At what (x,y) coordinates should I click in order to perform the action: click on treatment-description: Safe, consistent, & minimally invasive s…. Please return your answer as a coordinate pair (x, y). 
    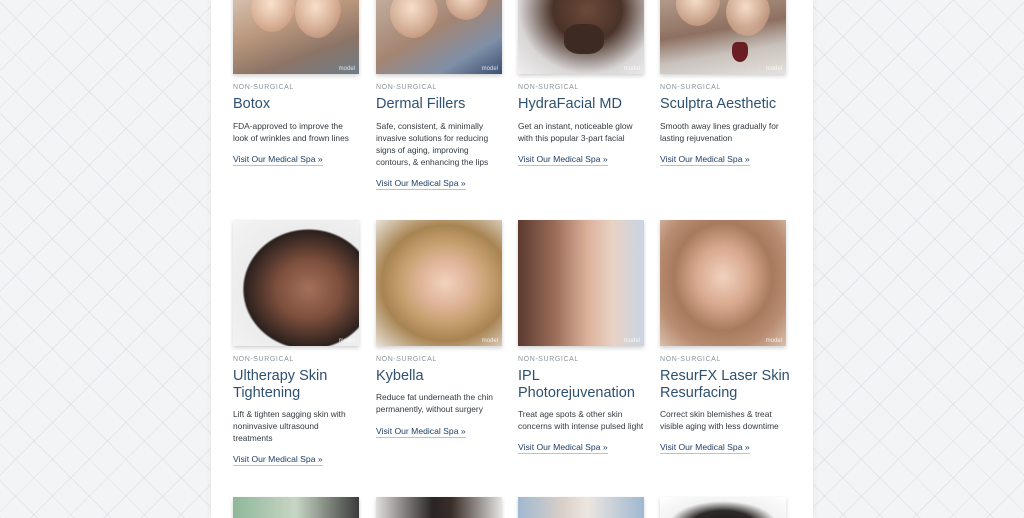
    Looking at the image, I should click on (432, 144).